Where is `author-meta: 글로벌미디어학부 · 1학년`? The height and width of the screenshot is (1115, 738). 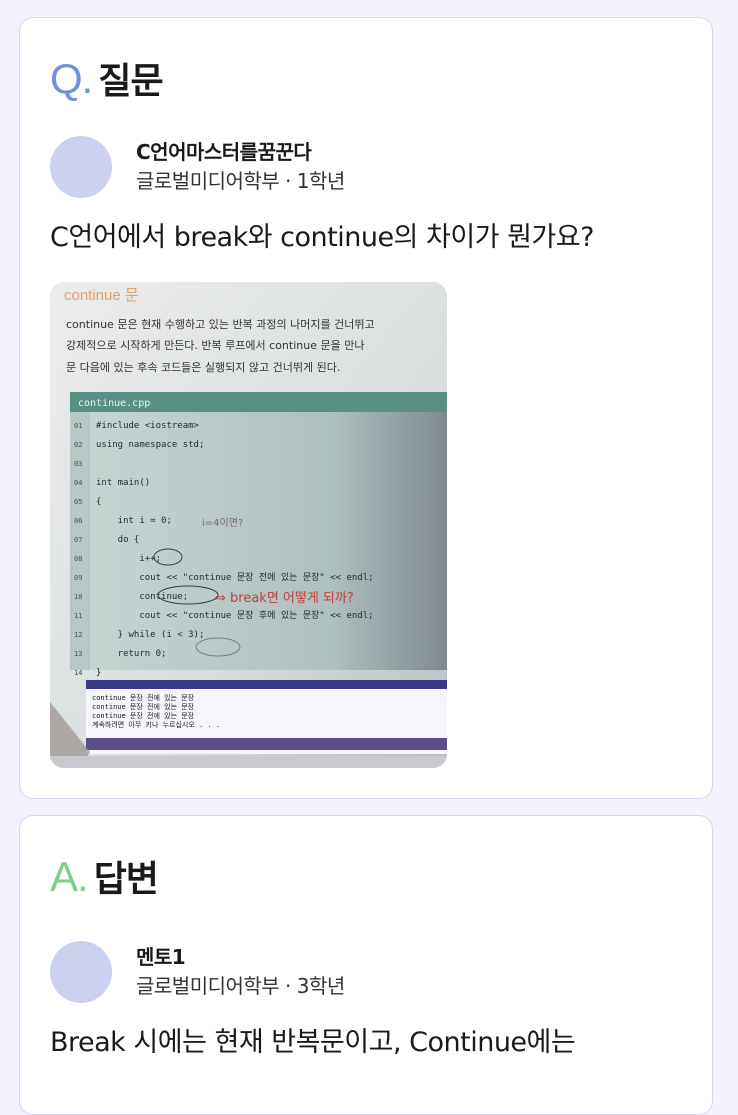 author-meta: 글로벌미디어학부 · 1학년 is located at coordinates (240, 181).